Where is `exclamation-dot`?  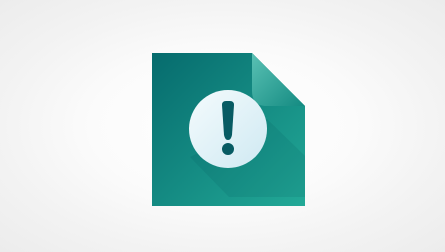 exclamation-dot is located at coordinates (228, 149).